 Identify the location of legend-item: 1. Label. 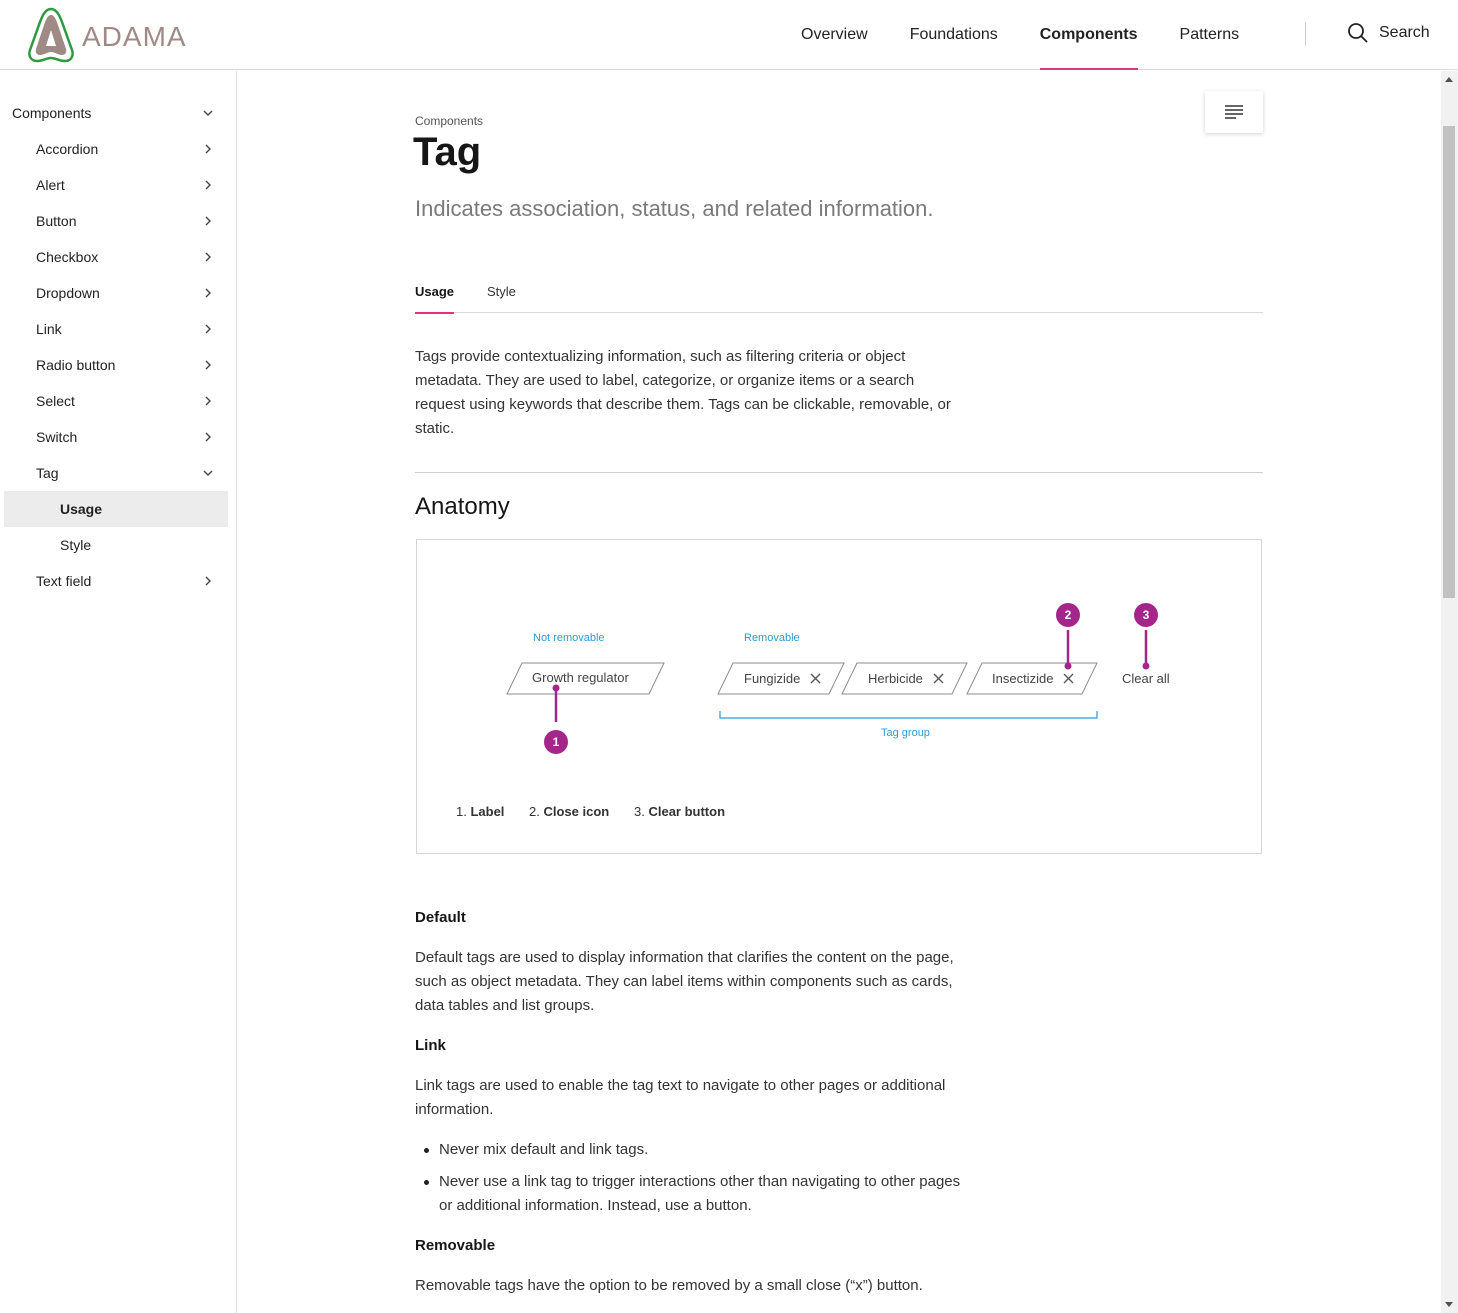
(480, 811).